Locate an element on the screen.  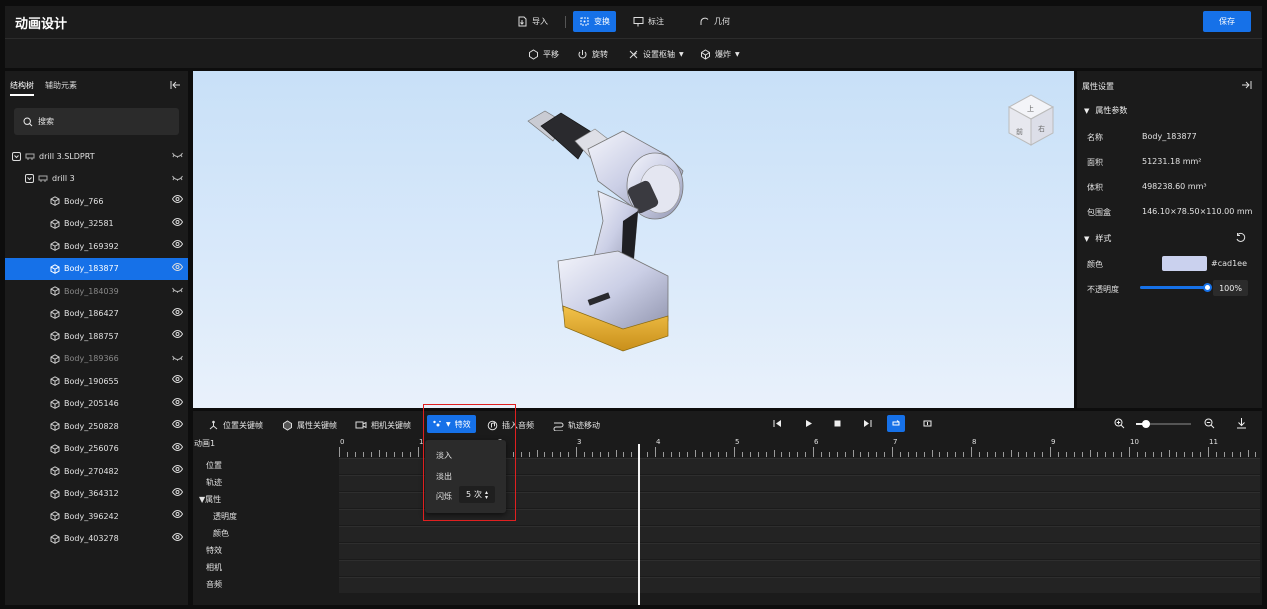
zoom-in-icon is located at coordinates (1119, 423).